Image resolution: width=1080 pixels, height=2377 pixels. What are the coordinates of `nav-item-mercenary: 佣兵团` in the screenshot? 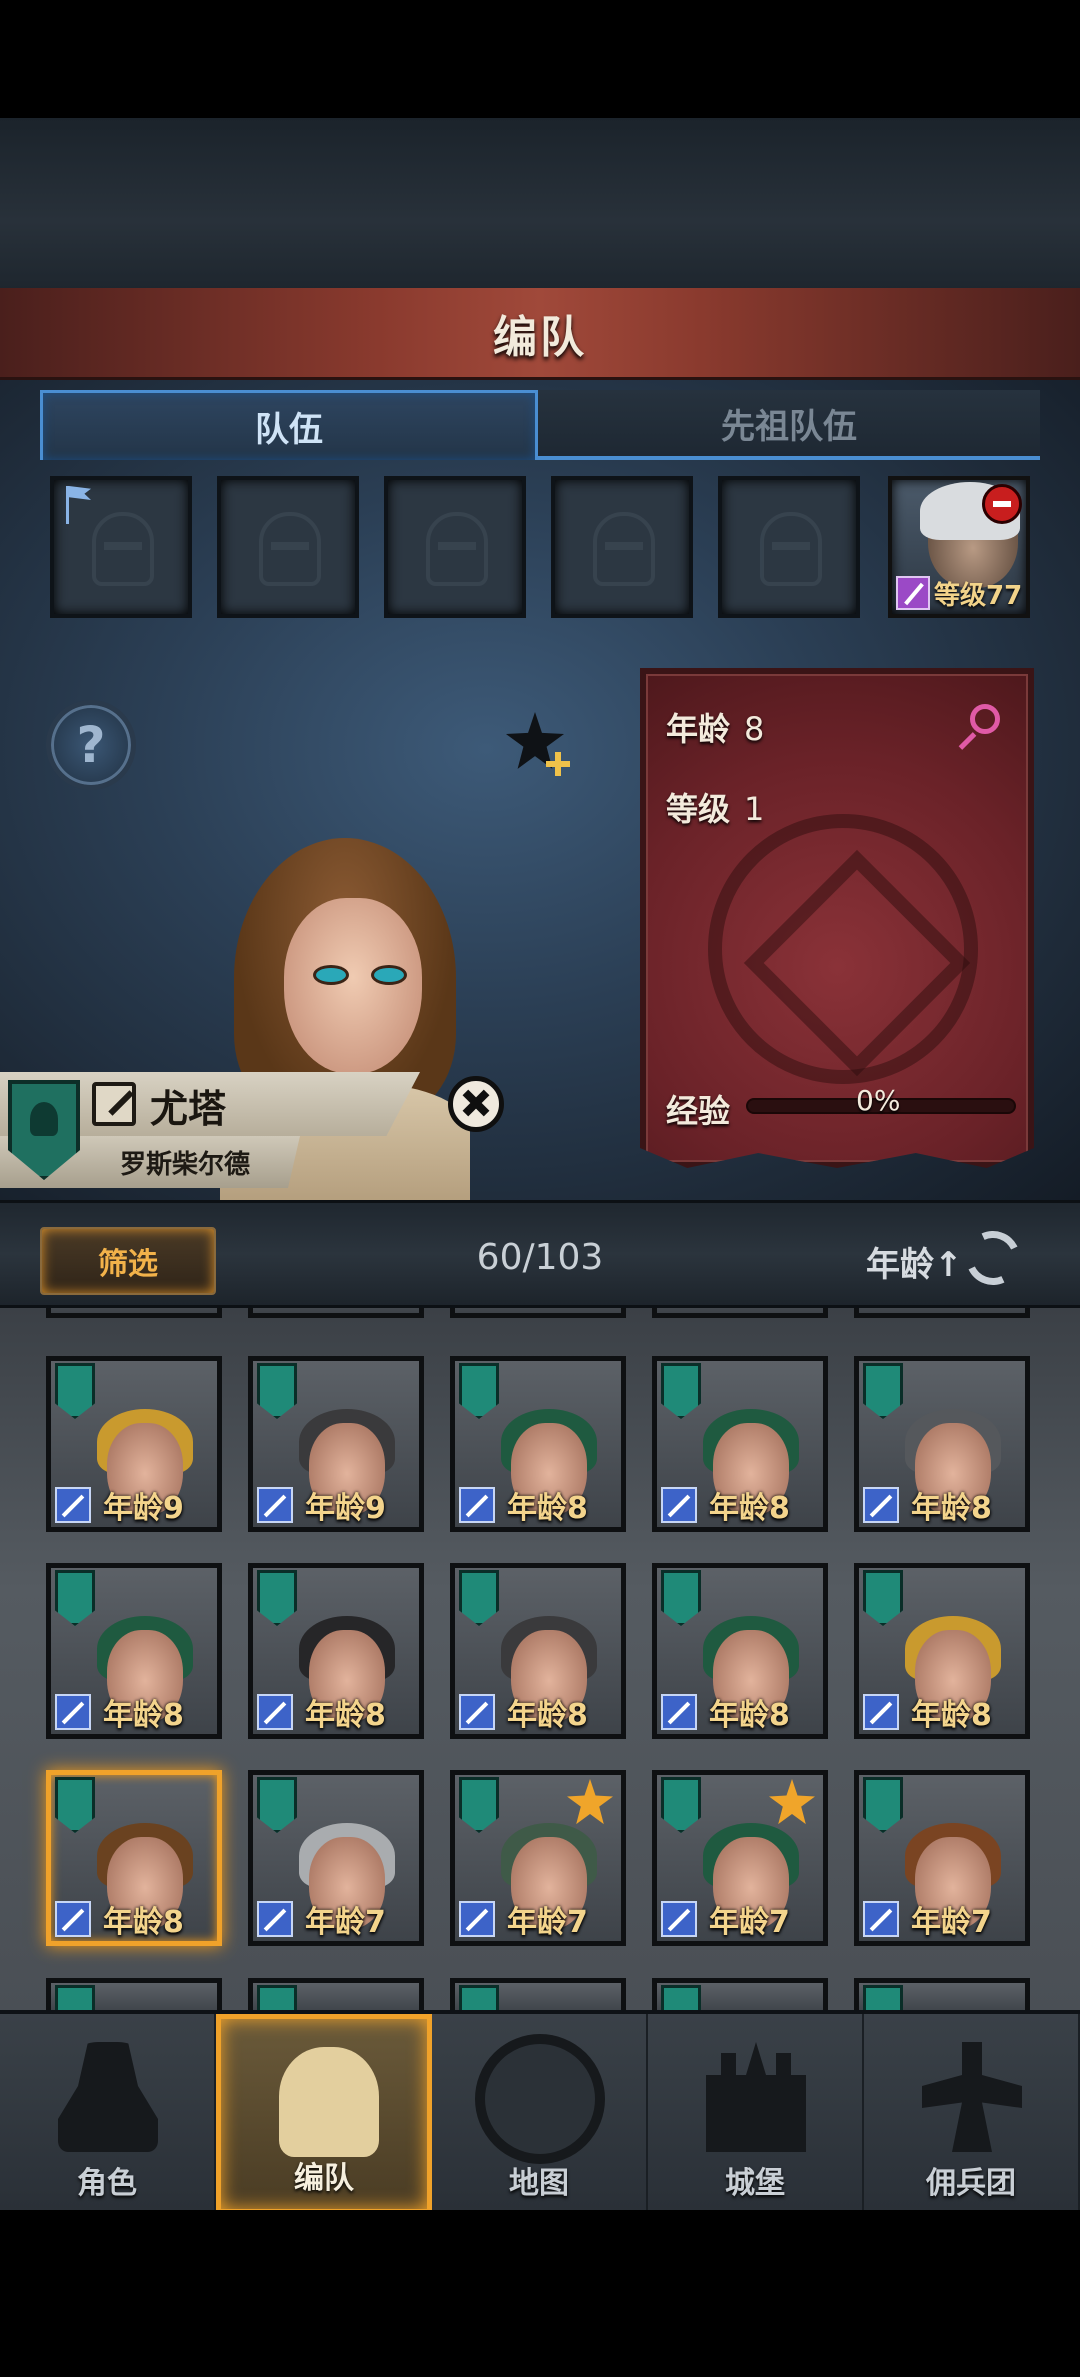 It's located at (972, 2114).